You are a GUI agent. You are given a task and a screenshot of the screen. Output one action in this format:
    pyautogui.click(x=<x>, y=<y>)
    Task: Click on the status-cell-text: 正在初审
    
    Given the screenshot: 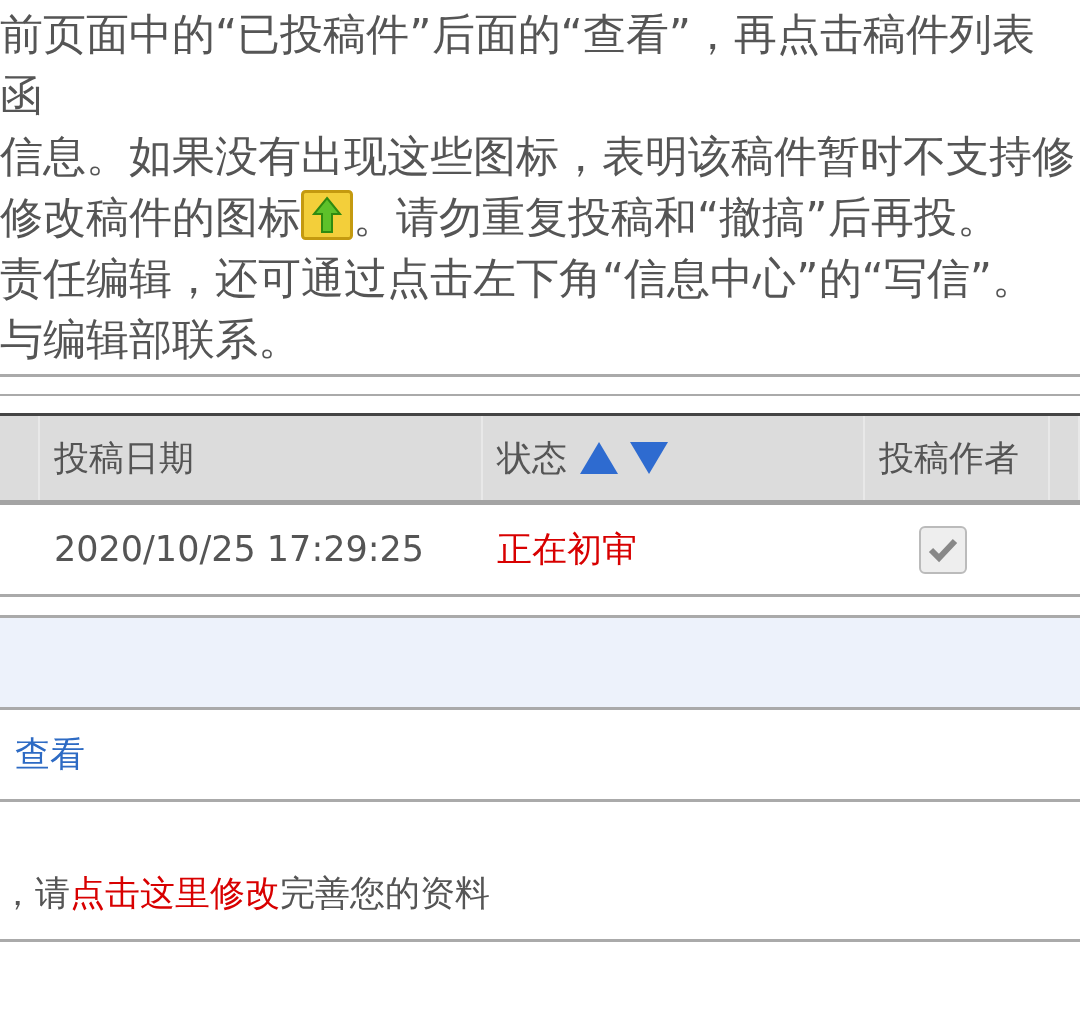 What is the action you would take?
    pyautogui.click(x=567, y=550)
    